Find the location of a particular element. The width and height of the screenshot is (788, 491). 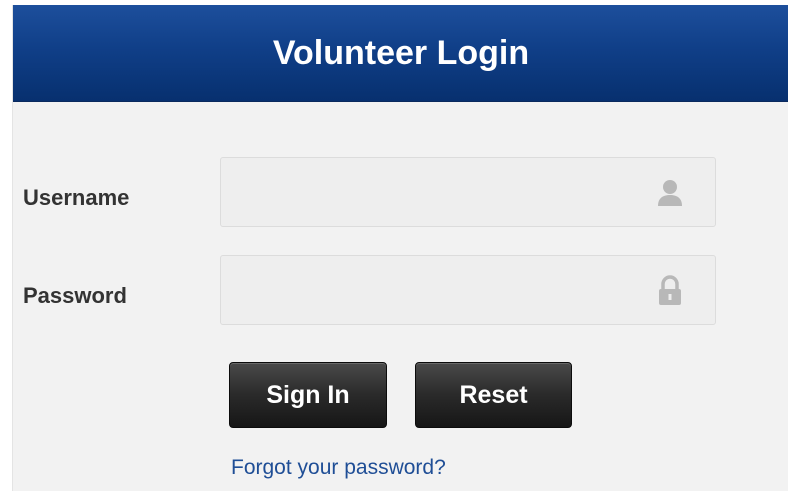

password-label: Password is located at coordinates (75, 295).